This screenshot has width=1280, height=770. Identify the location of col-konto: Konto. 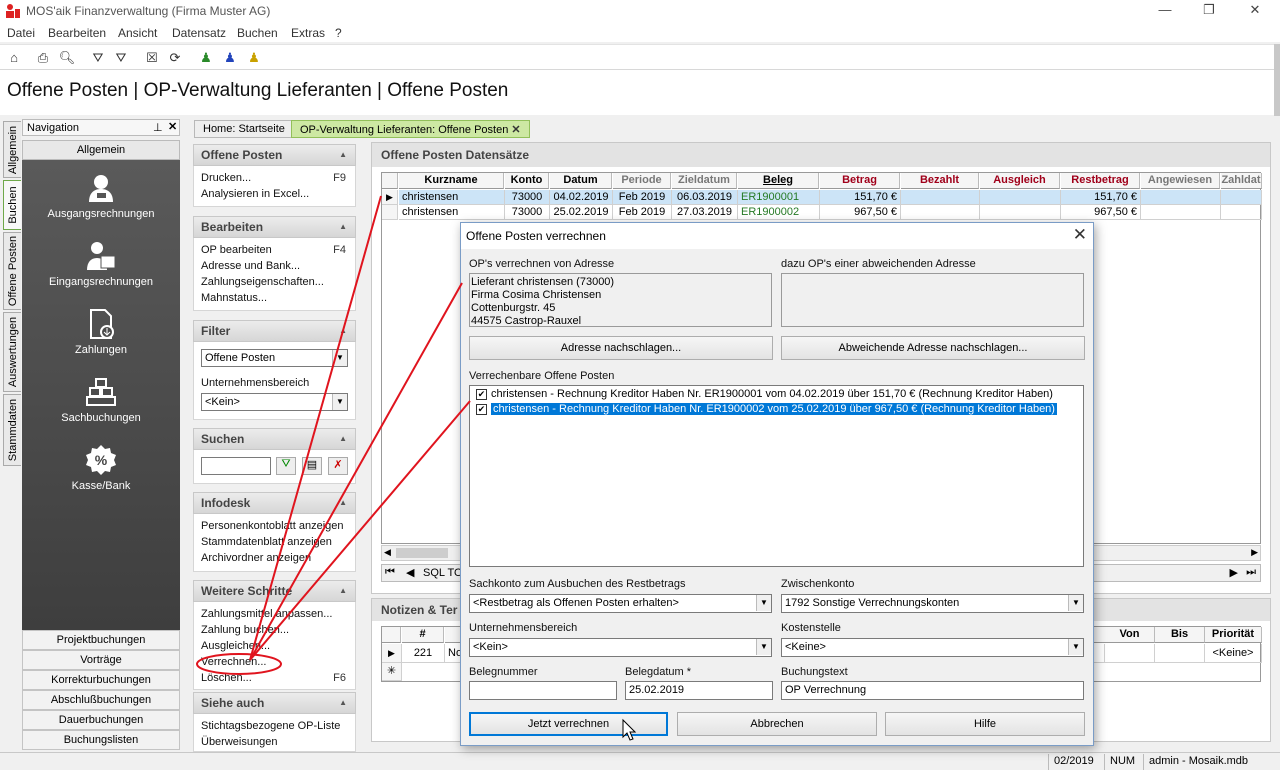
(527, 181).